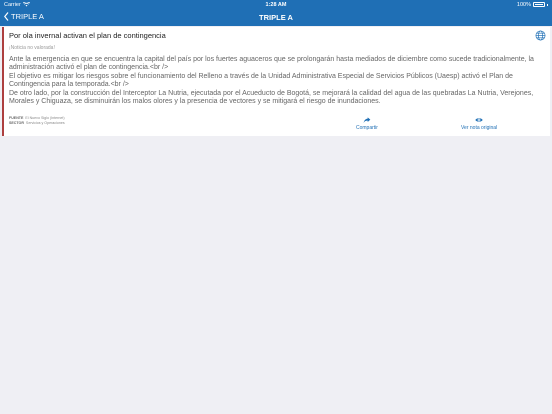 The width and height of the screenshot is (552, 414). Describe the element at coordinates (479, 120) in the screenshot. I see `eye-icon` at that location.